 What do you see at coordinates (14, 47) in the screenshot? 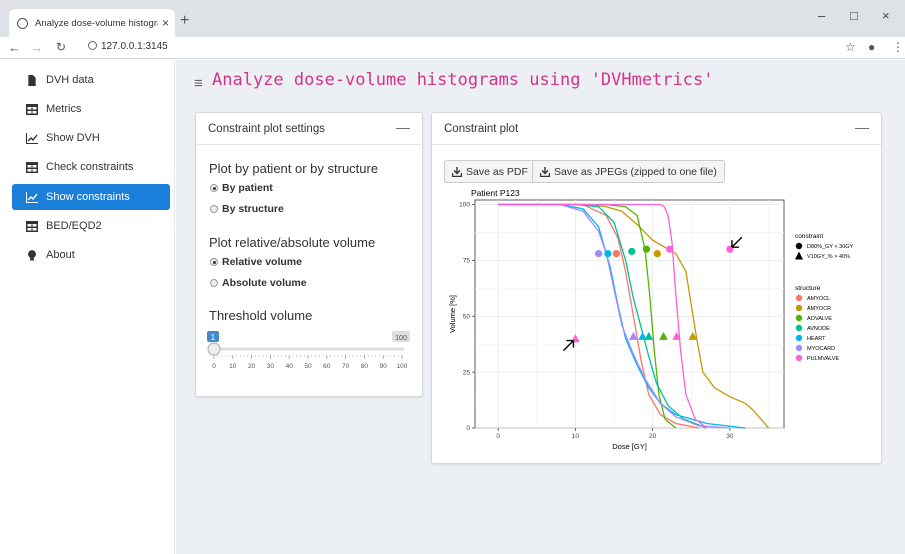
I see `back-icon: ←` at bounding box center [14, 47].